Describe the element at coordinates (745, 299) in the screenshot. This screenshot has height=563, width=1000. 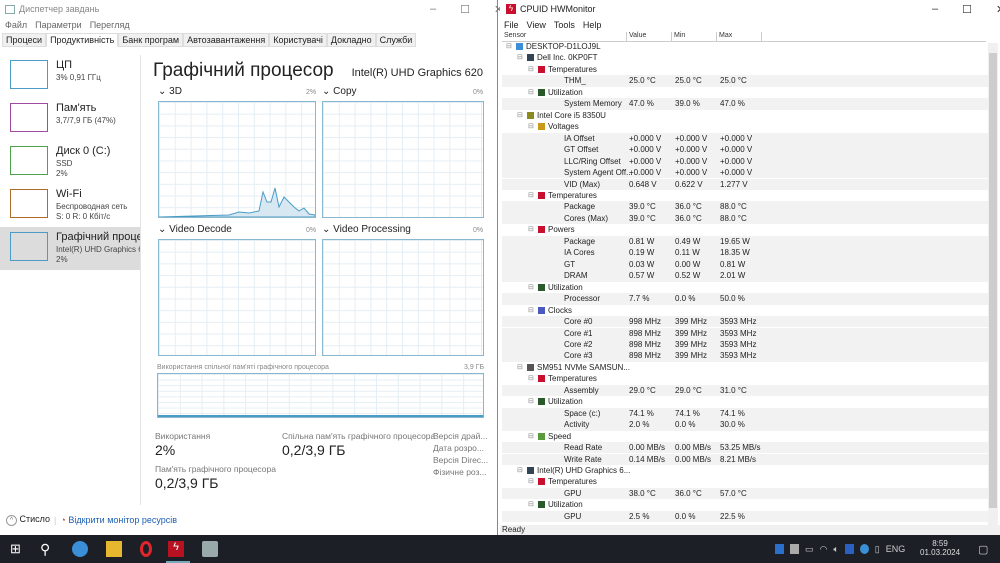
I see `sensor-row: Processor 7.7 % 0.0 % 50.0 %` at that location.